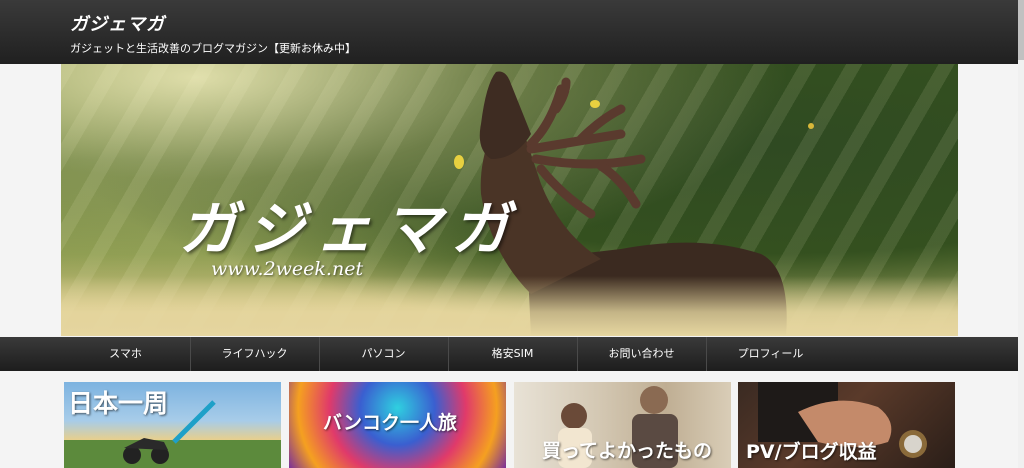 Image resolution: width=1024 pixels, height=468 pixels. I want to click on featured-card-good-purchases: 買ってよかったもの, so click(622, 425).